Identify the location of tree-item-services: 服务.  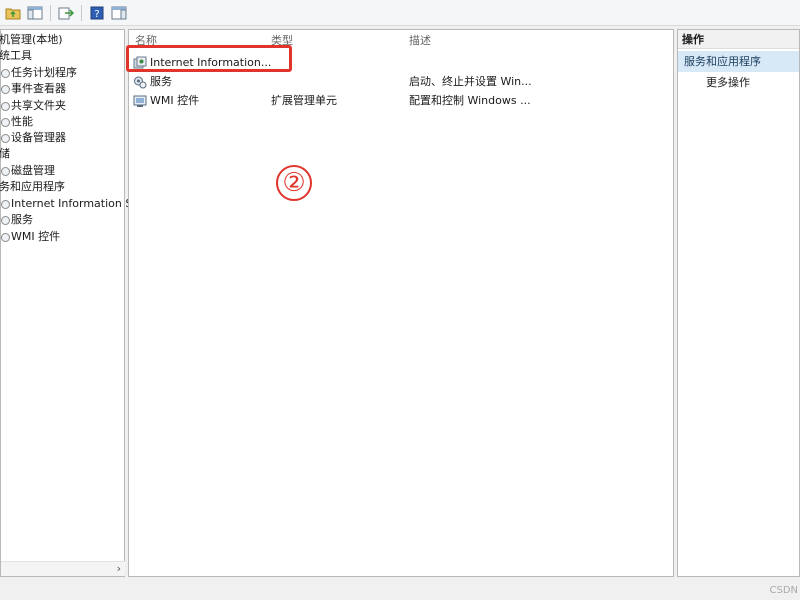
(22, 220).